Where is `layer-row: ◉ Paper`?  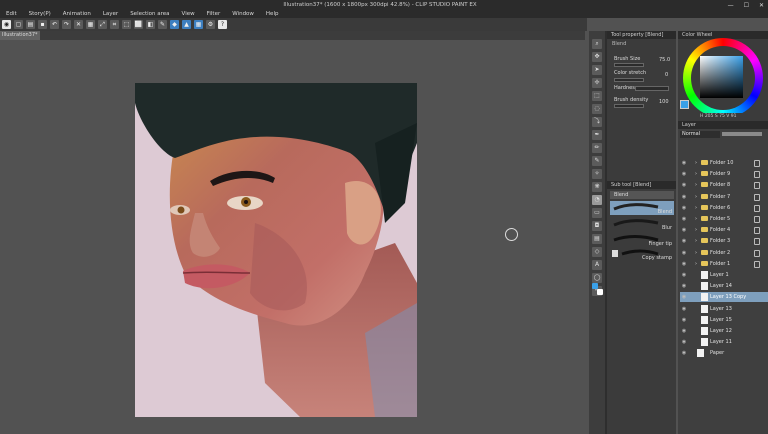 layer-row: ◉ Paper is located at coordinates (724, 353).